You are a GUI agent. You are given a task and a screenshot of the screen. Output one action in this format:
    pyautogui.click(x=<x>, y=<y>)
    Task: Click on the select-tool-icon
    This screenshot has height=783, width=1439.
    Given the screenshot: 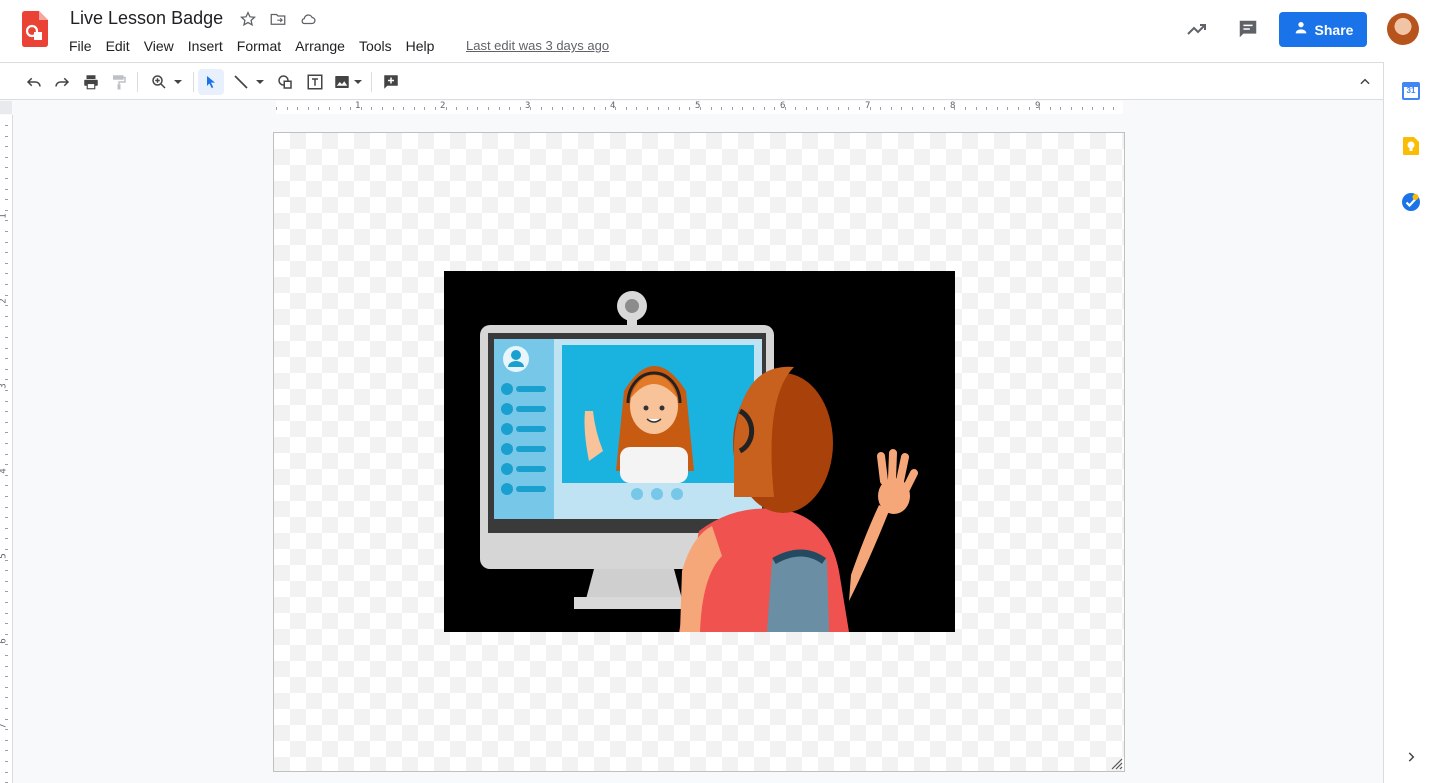 What is the action you would take?
    pyautogui.click(x=211, y=82)
    